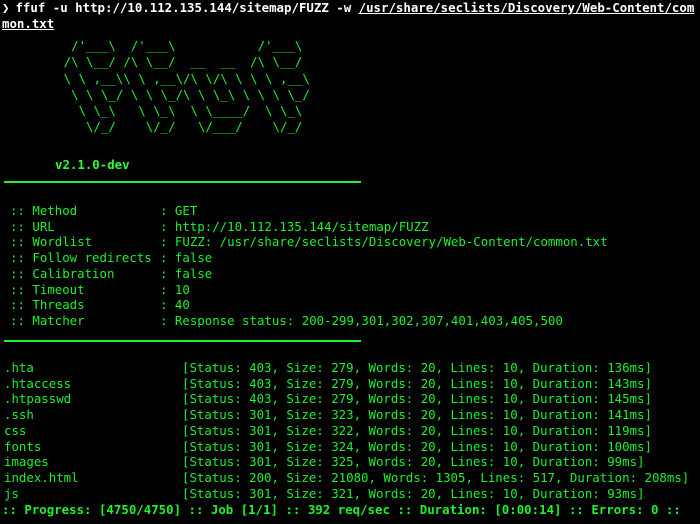 This screenshot has width=700, height=524. What do you see at coordinates (41, 477) in the screenshot?
I see `result-path: index.html` at bounding box center [41, 477].